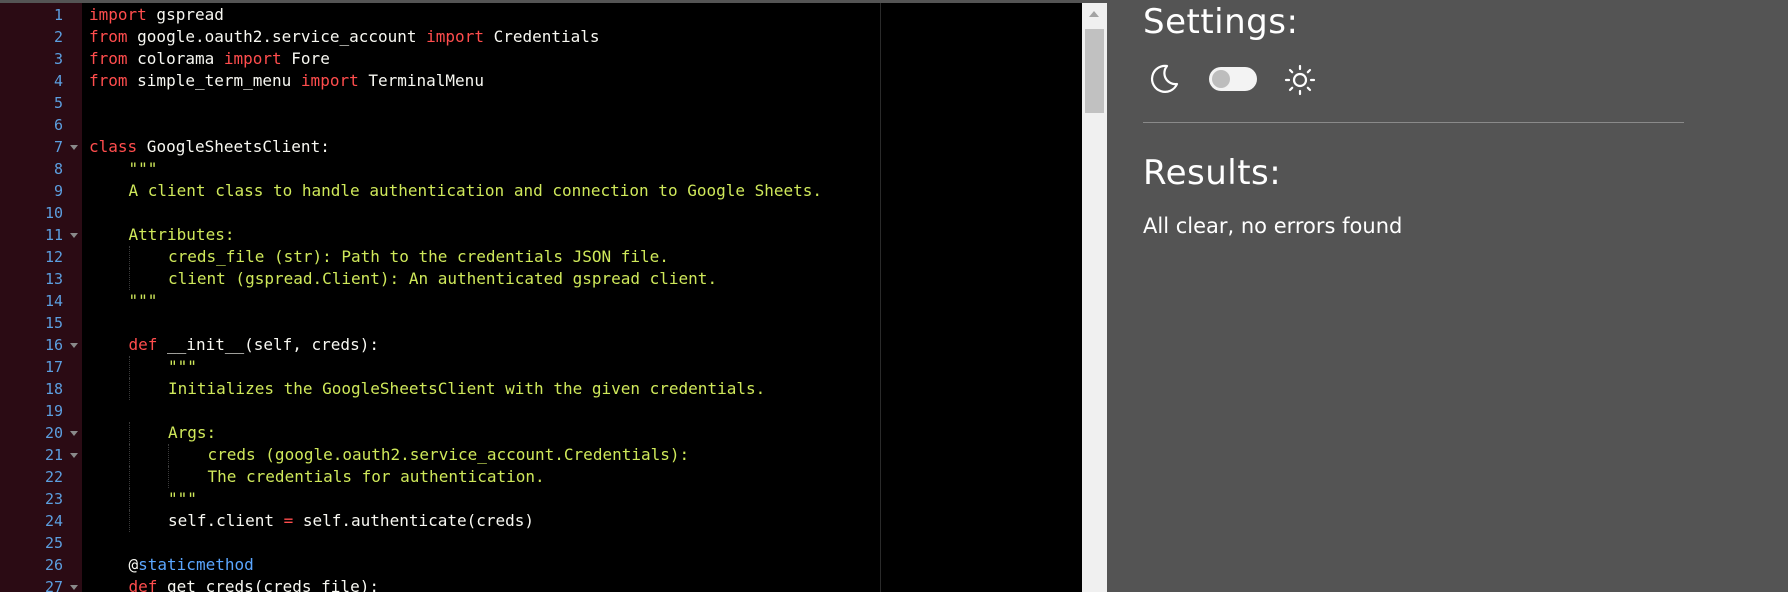  I want to click on theme-toggle, so click(1233, 79).